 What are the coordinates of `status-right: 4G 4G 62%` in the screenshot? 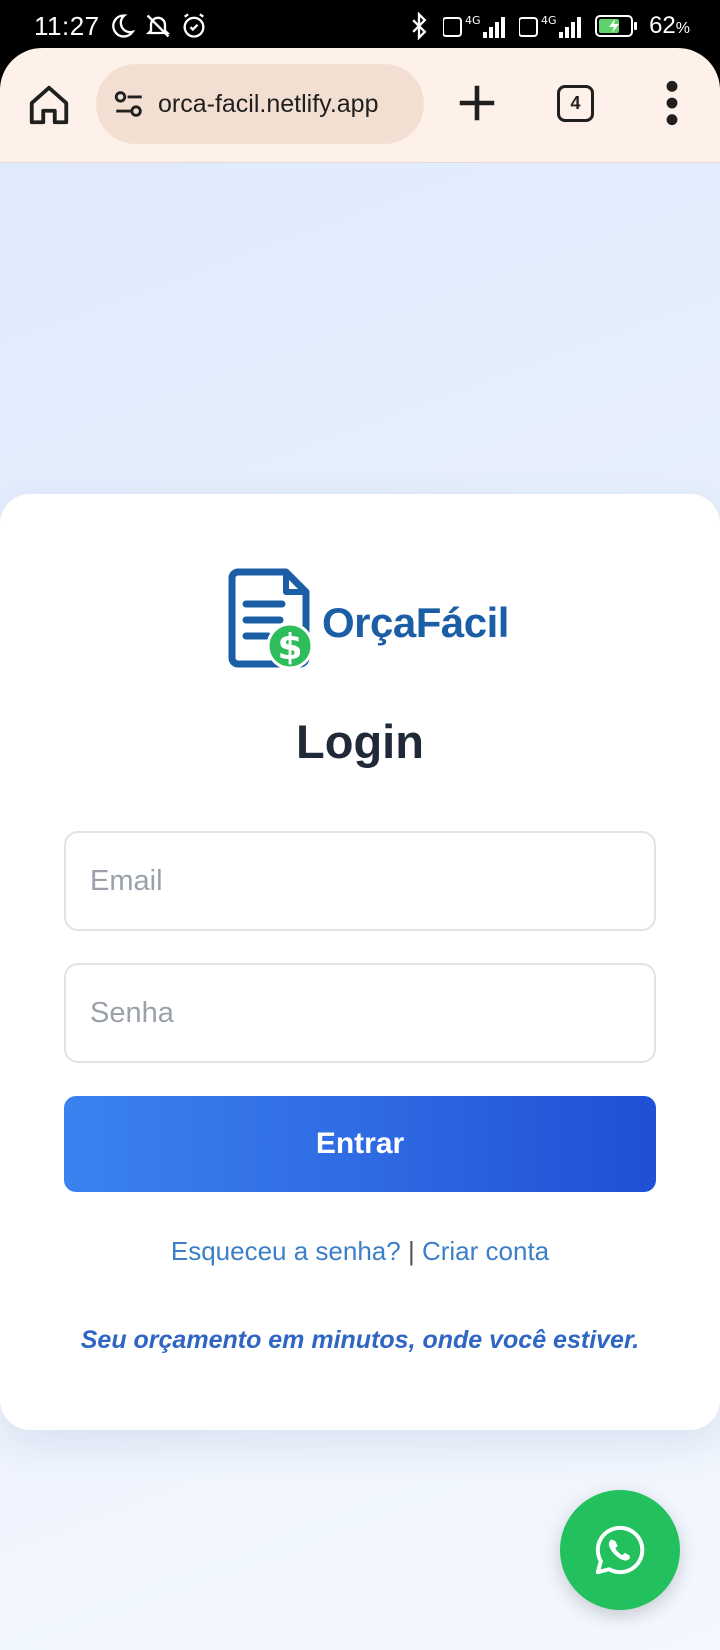 It's located at (547, 26).